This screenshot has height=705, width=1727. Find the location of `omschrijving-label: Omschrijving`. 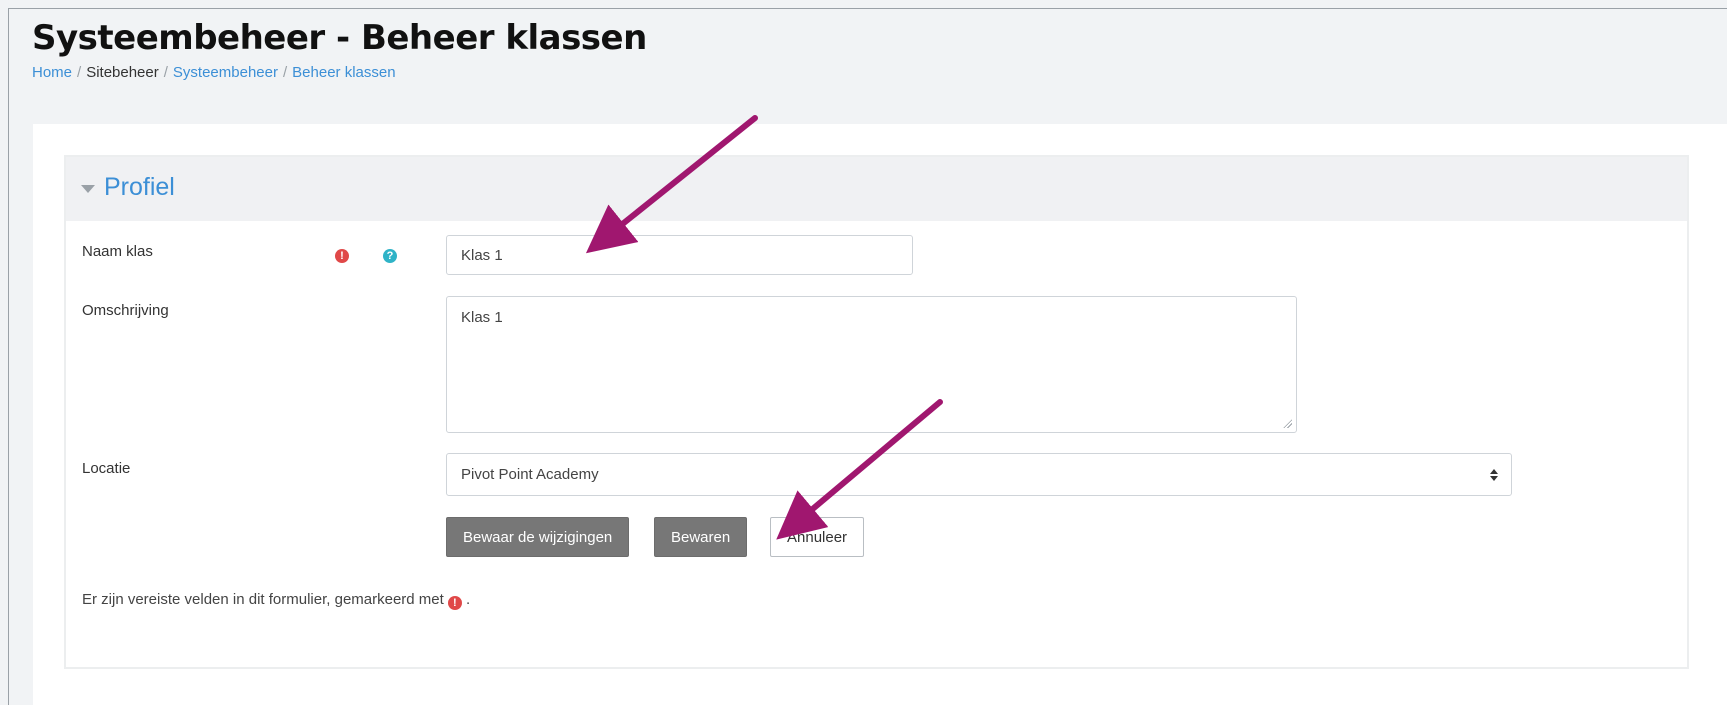

omschrijving-label: Omschrijving is located at coordinates (125, 310).